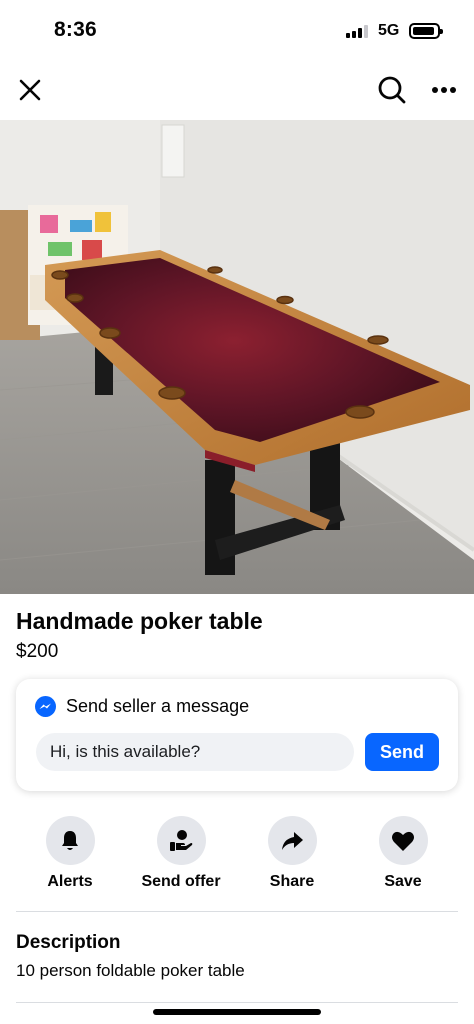 The height and width of the screenshot is (1024, 474). I want to click on top-nav, so click(237, 91).